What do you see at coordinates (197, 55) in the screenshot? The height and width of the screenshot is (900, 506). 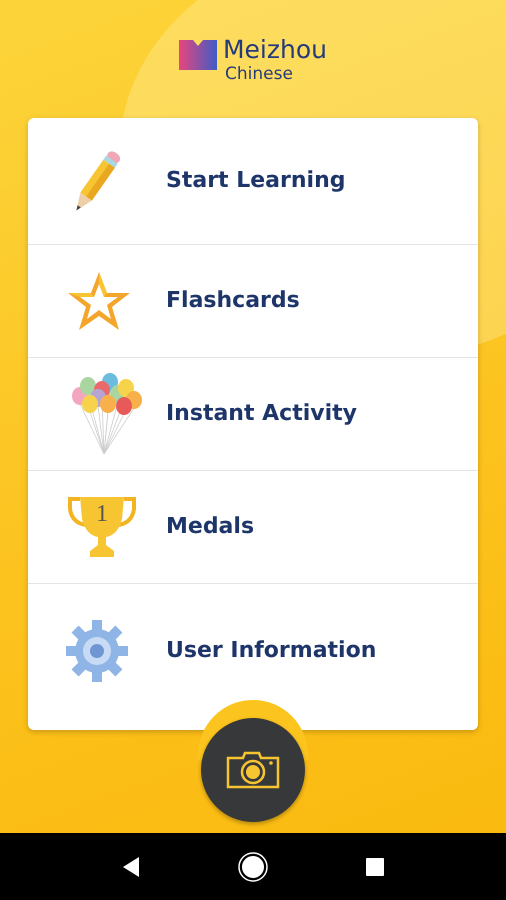 I see `book-logo-icon` at bounding box center [197, 55].